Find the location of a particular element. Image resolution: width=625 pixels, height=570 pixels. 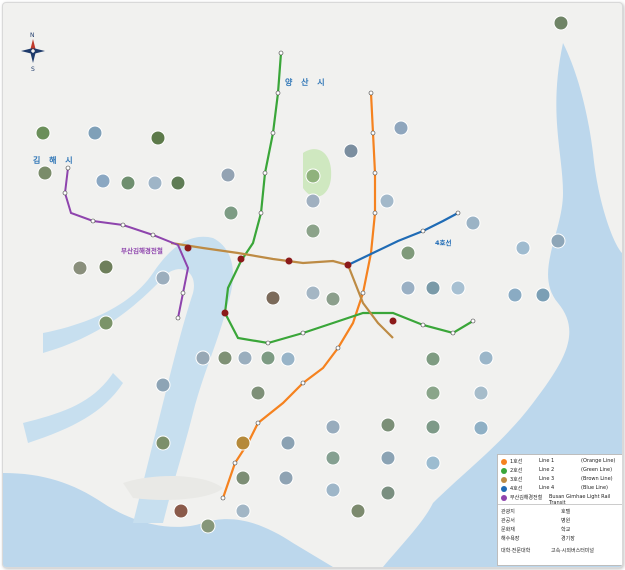

legend-row-line-4: 4호선 Line 4 (Blue Line) is located at coordinates (560, 489).